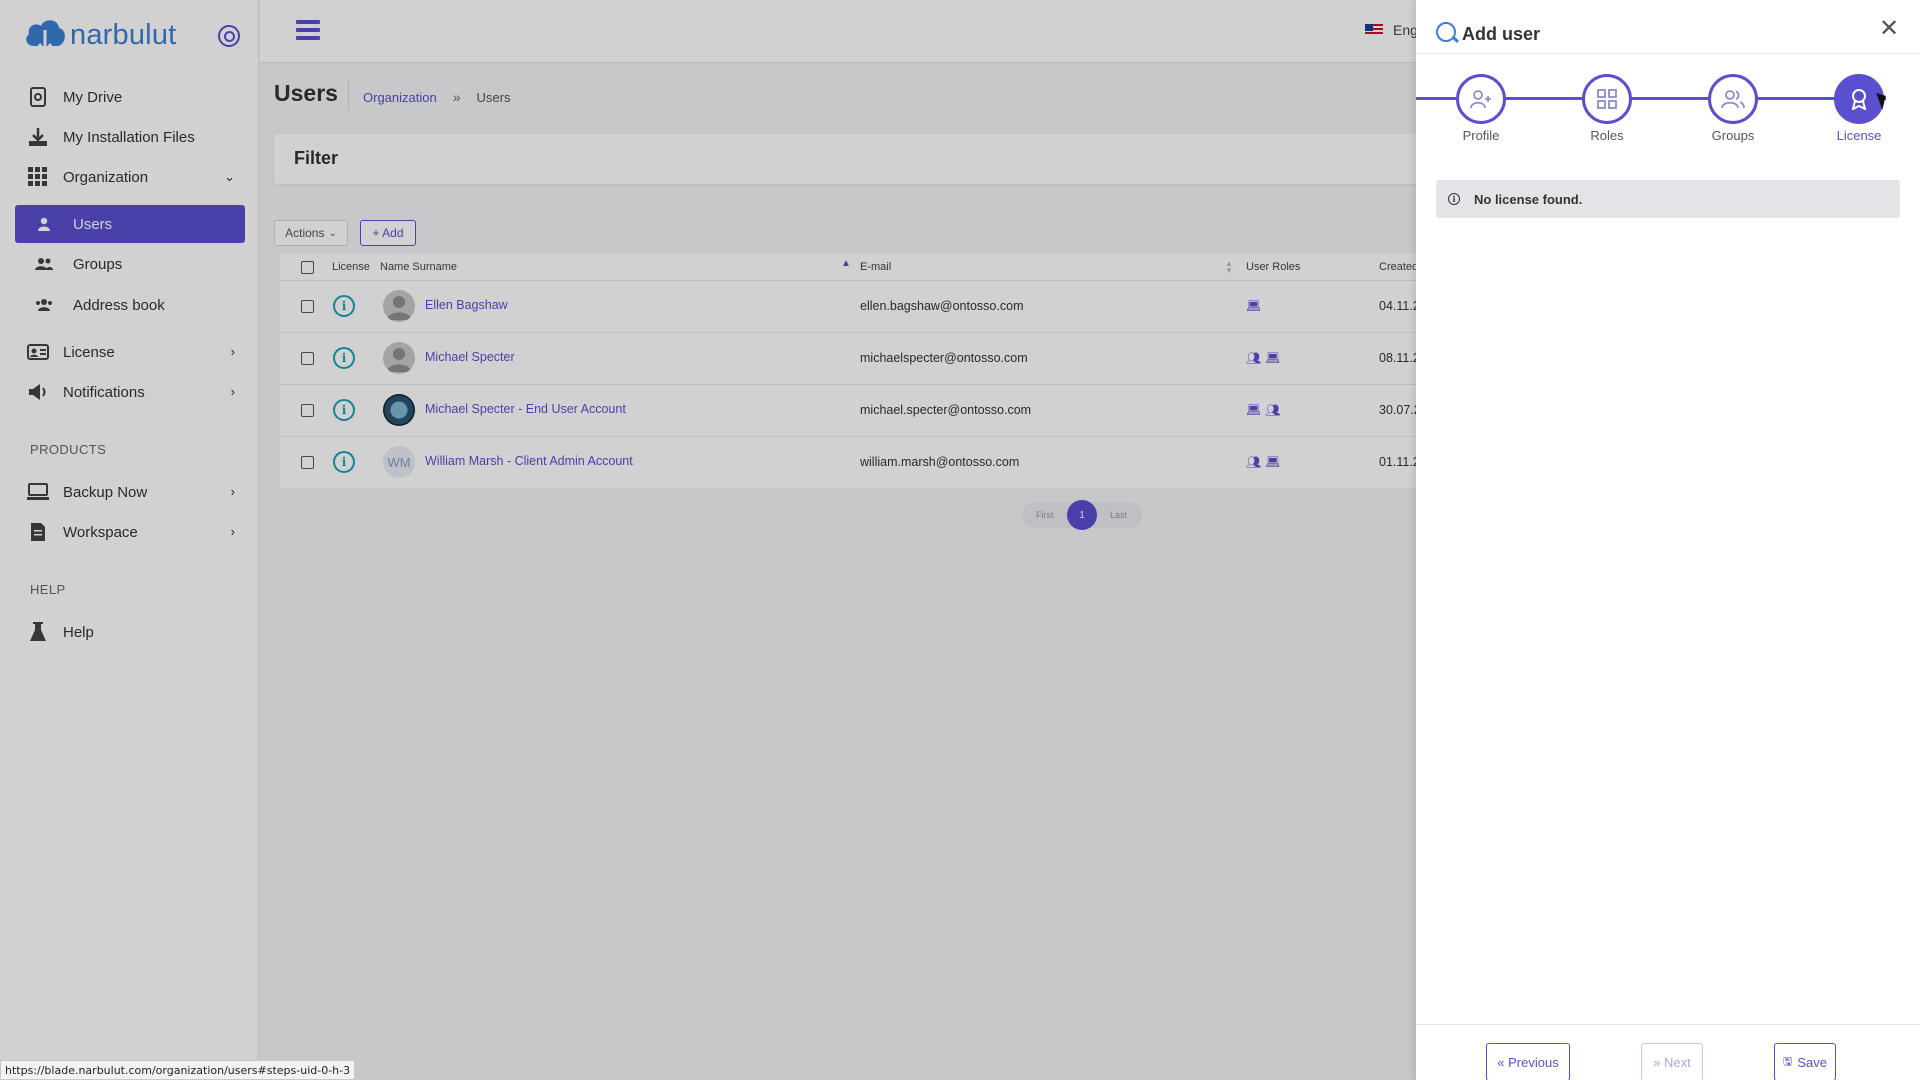  I want to click on step-license, so click(1859, 99).